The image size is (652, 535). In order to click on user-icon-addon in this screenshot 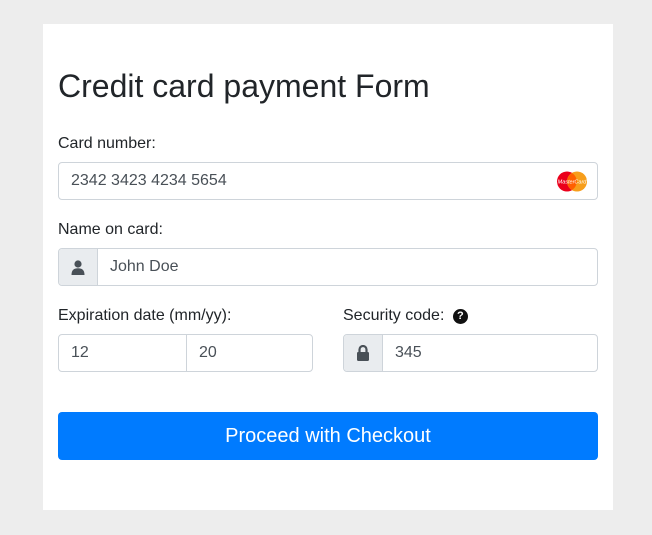, I will do `click(78, 267)`.